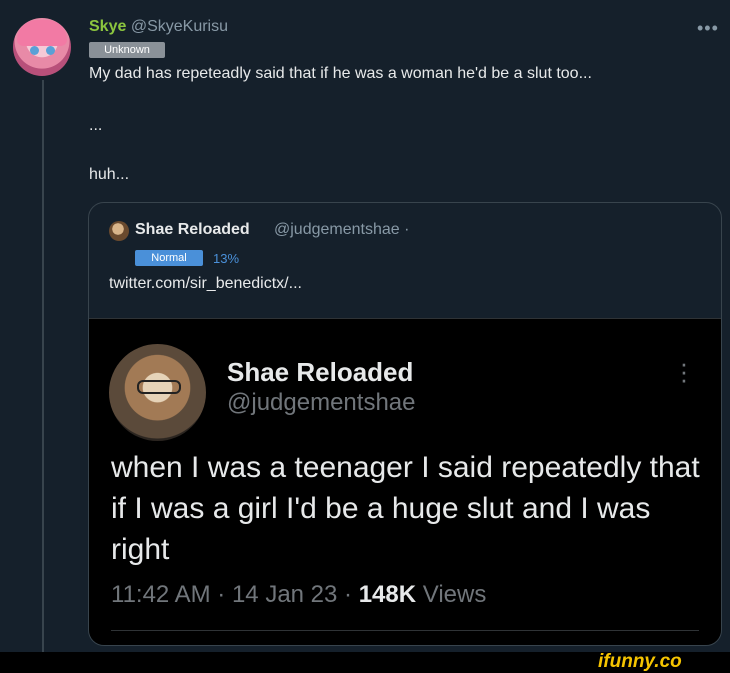 This screenshot has height=673, width=730. What do you see at coordinates (226, 258) in the screenshot?
I see `quote-percent: 13%` at bounding box center [226, 258].